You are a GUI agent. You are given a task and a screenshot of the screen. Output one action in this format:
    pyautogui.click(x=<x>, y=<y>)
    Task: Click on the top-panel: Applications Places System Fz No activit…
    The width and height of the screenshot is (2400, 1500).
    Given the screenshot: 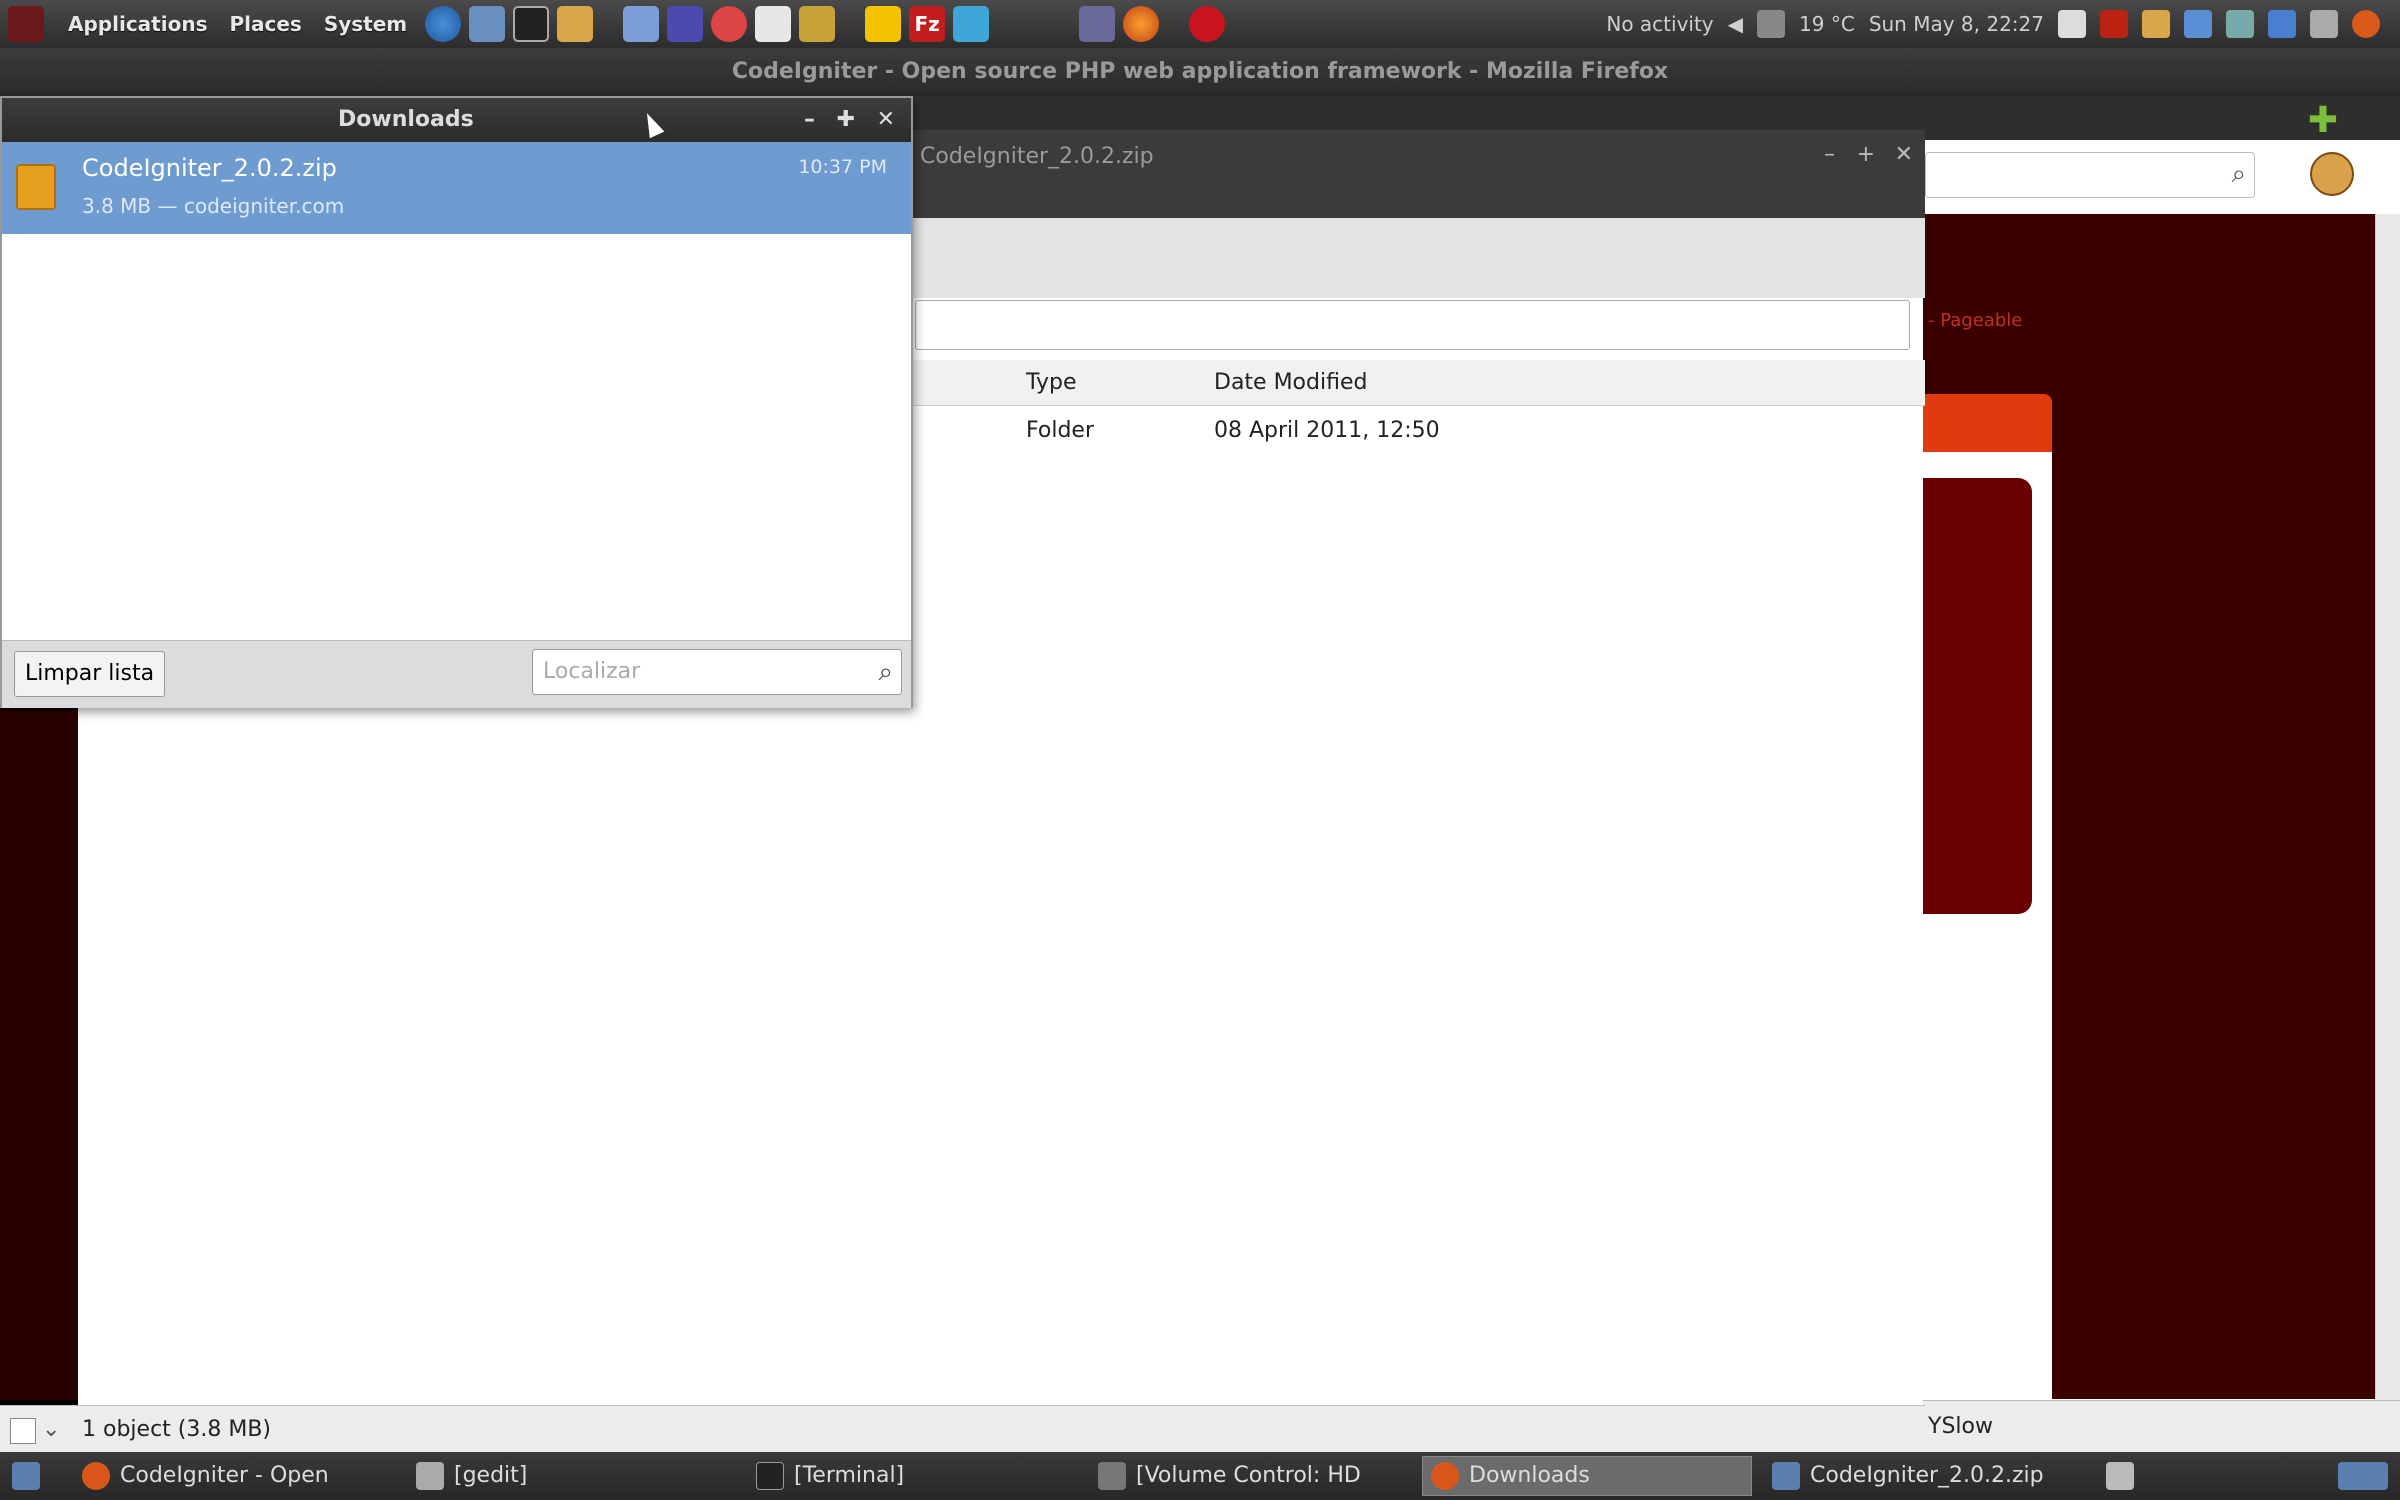 What is the action you would take?
    pyautogui.click(x=1200, y=24)
    